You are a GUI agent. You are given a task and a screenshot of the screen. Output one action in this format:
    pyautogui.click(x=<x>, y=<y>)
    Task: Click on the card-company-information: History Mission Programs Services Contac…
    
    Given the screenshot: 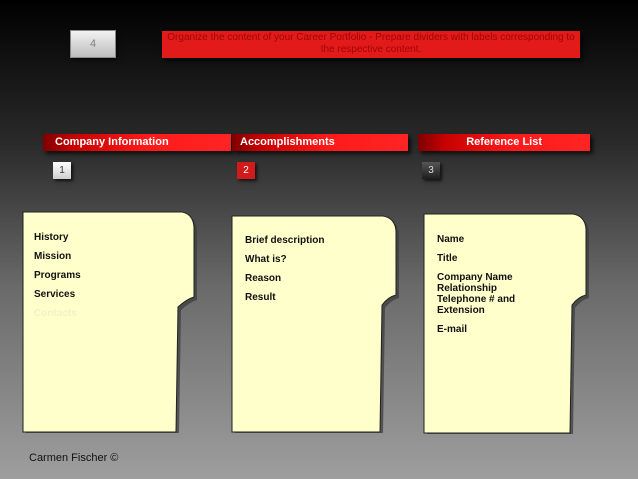 What is the action you would take?
    pyautogui.click(x=110, y=322)
    